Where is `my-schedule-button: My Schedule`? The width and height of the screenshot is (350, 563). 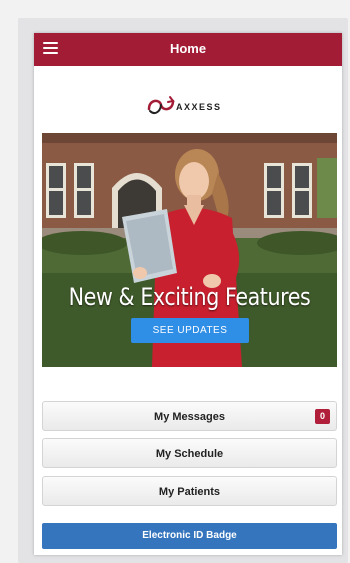
my-schedule-button: My Schedule is located at coordinates (189, 453).